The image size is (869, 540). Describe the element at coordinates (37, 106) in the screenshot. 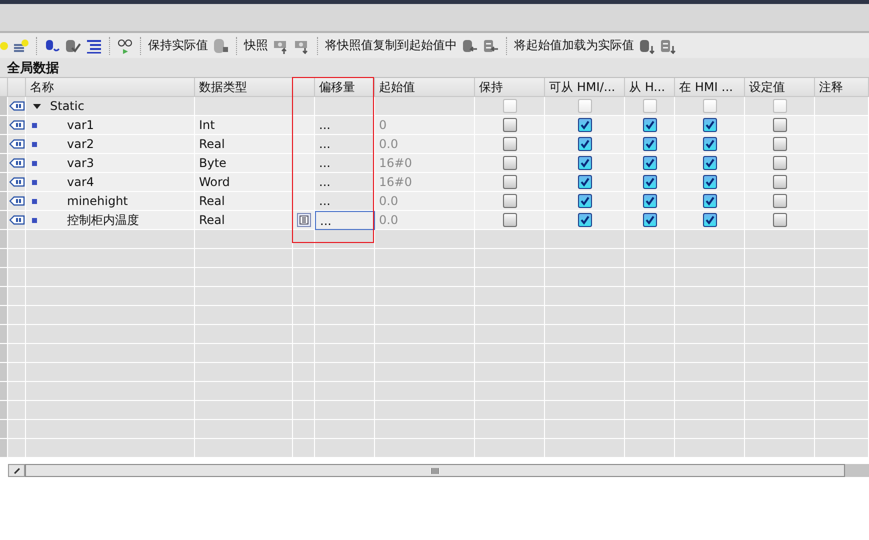

I see `collapse-arrow` at that location.